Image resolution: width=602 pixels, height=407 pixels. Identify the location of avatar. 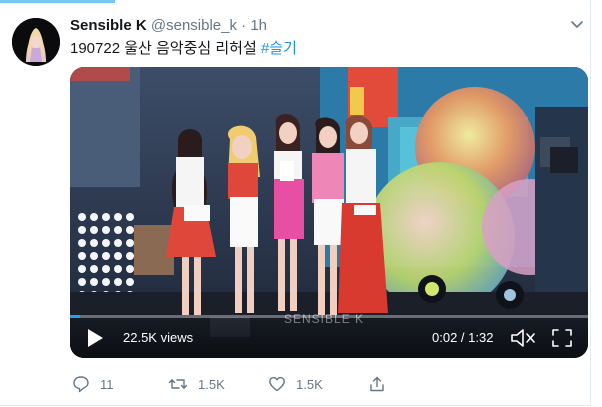
(36, 42).